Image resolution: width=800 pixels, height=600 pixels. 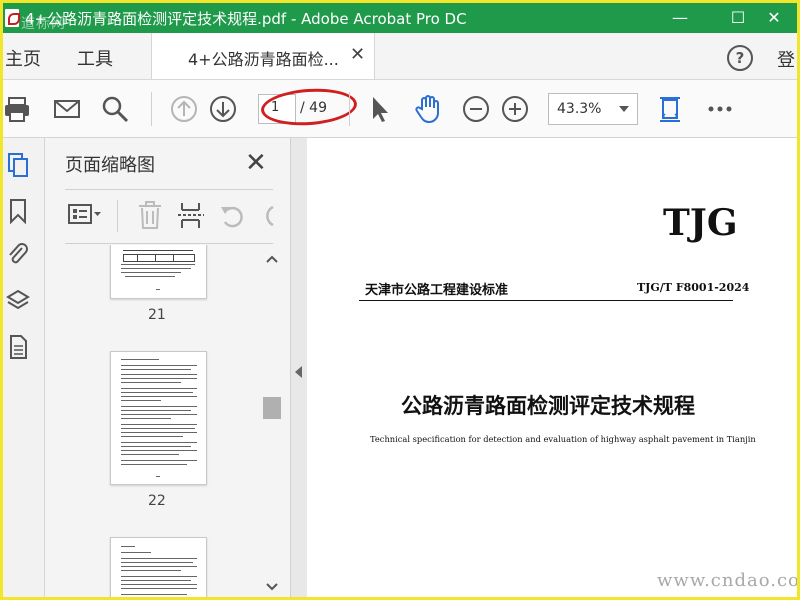 I want to click on zoom-in-icon, so click(x=515, y=109).